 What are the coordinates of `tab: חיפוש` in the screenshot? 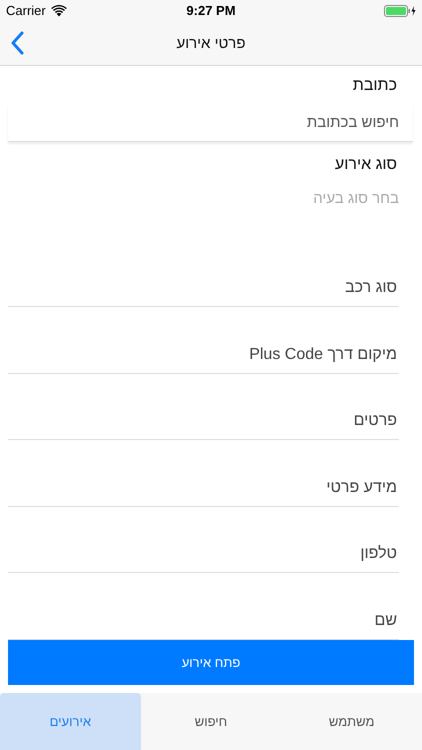 It's located at (211, 721).